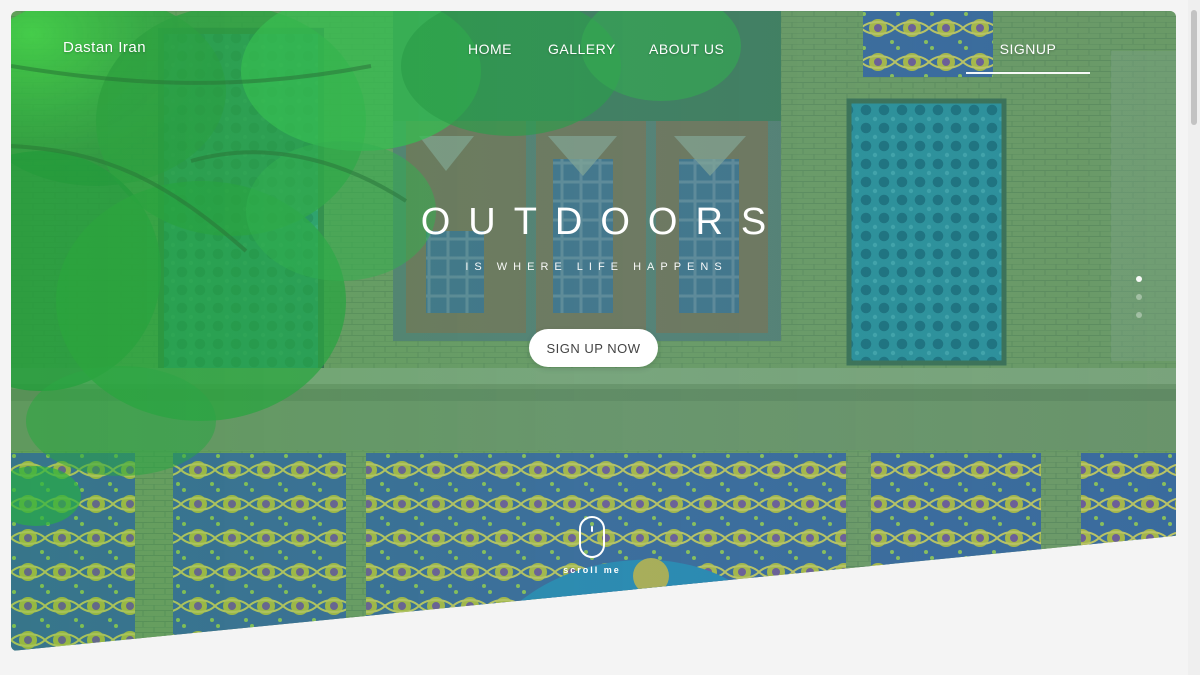 This screenshot has height=675, width=1200. Describe the element at coordinates (592, 570) in the screenshot. I see `scroll-label: scroll me` at that location.